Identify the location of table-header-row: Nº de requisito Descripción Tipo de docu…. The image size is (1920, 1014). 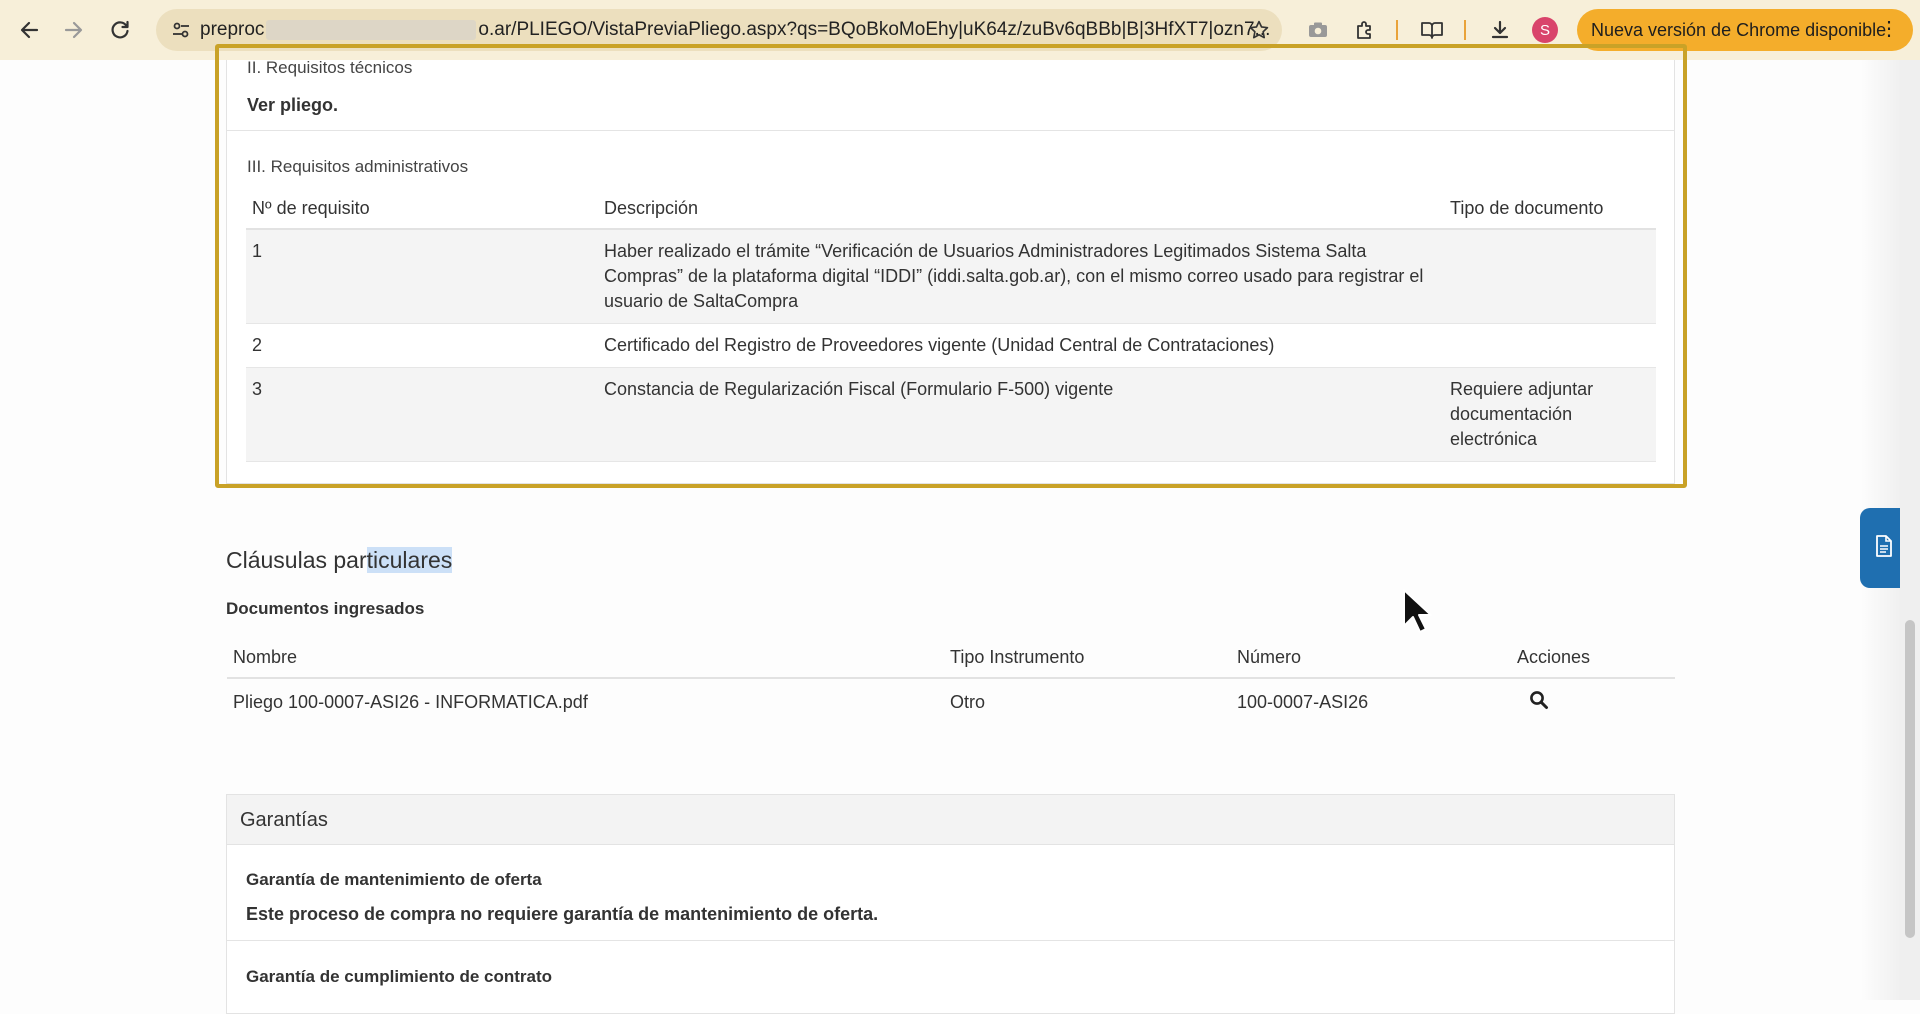
(951, 209).